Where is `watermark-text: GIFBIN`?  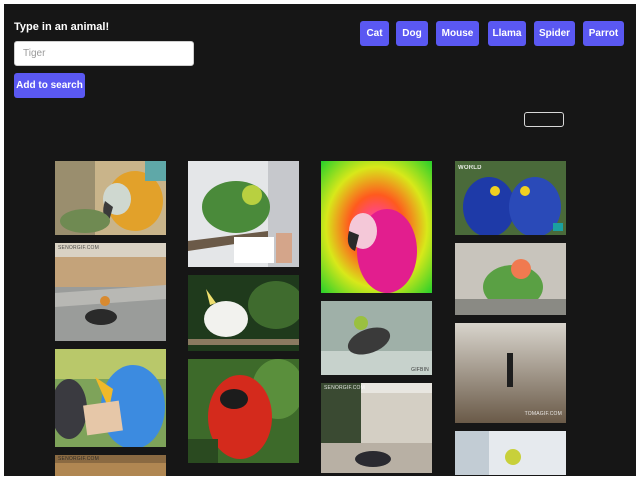 watermark-text: GIFBIN is located at coordinates (420, 370).